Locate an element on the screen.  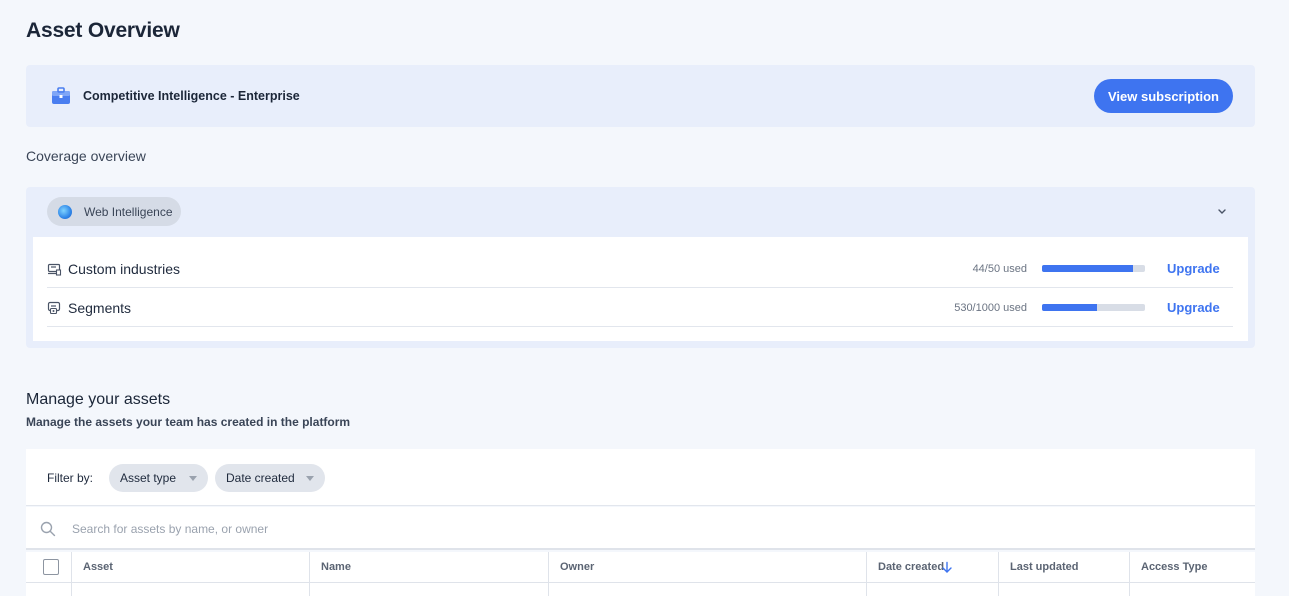
column-header-date-created: Date created is located at coordinates (933, 567).